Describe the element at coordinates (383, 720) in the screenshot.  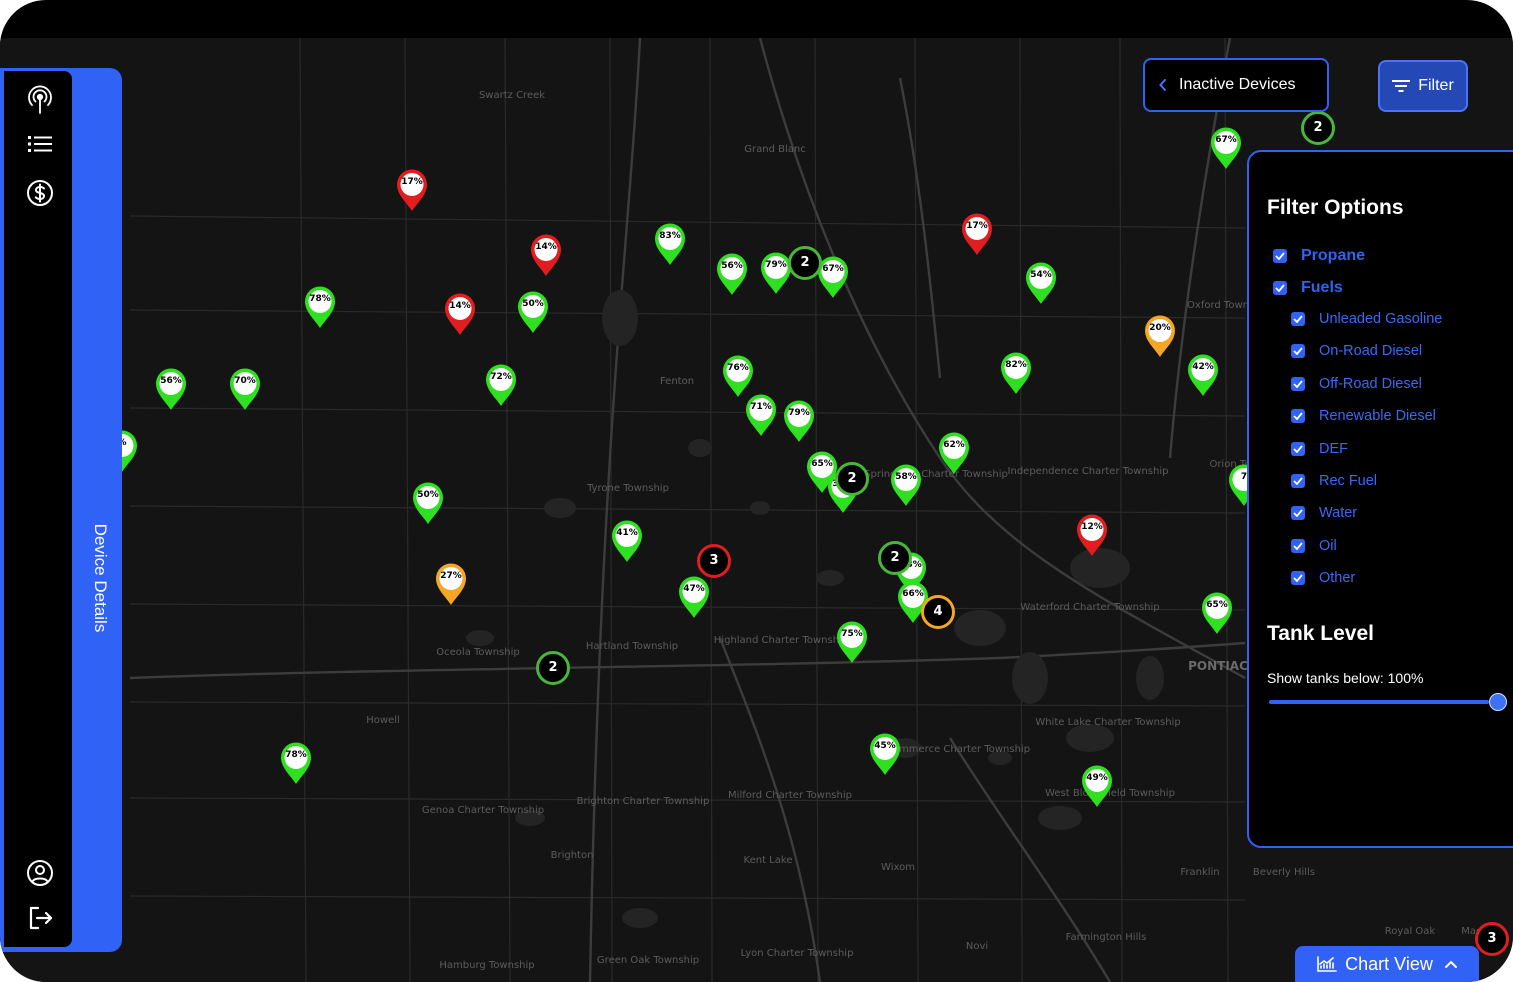
I see `map-place-label: Howell` at that location.